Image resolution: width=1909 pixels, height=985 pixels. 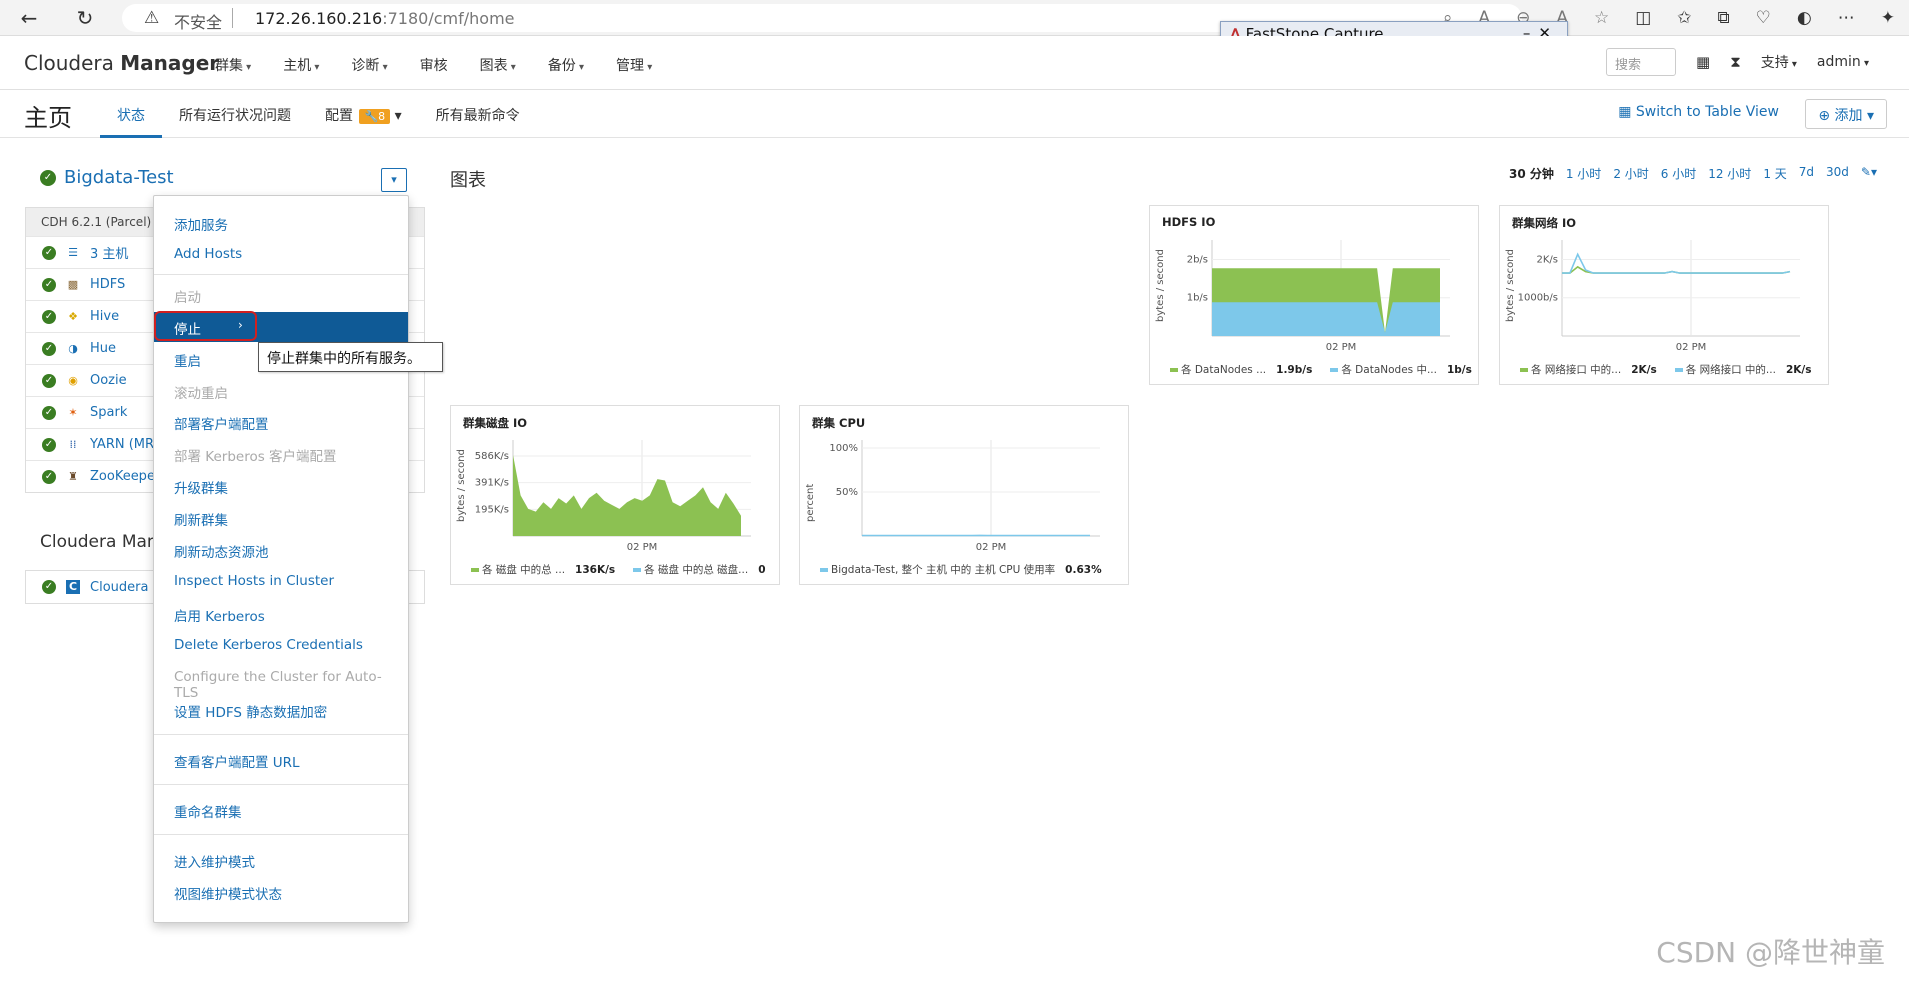 I want to click on legend-item: 各 磁盘 中的总 ... 136K/s, so click(x=543, y=569).